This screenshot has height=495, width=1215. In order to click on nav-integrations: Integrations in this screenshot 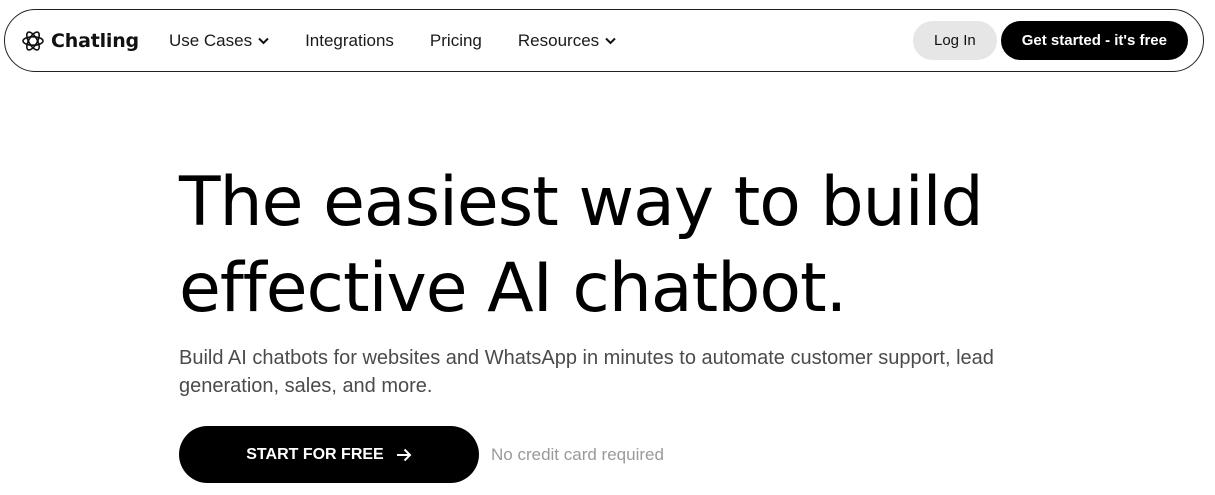, I will do `click(349, 41)`.